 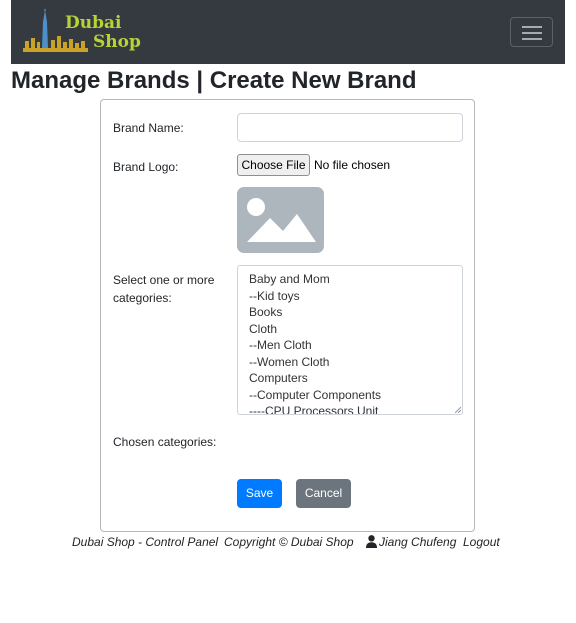 I want to click on save-button: Save, so click(x=259, y=493).